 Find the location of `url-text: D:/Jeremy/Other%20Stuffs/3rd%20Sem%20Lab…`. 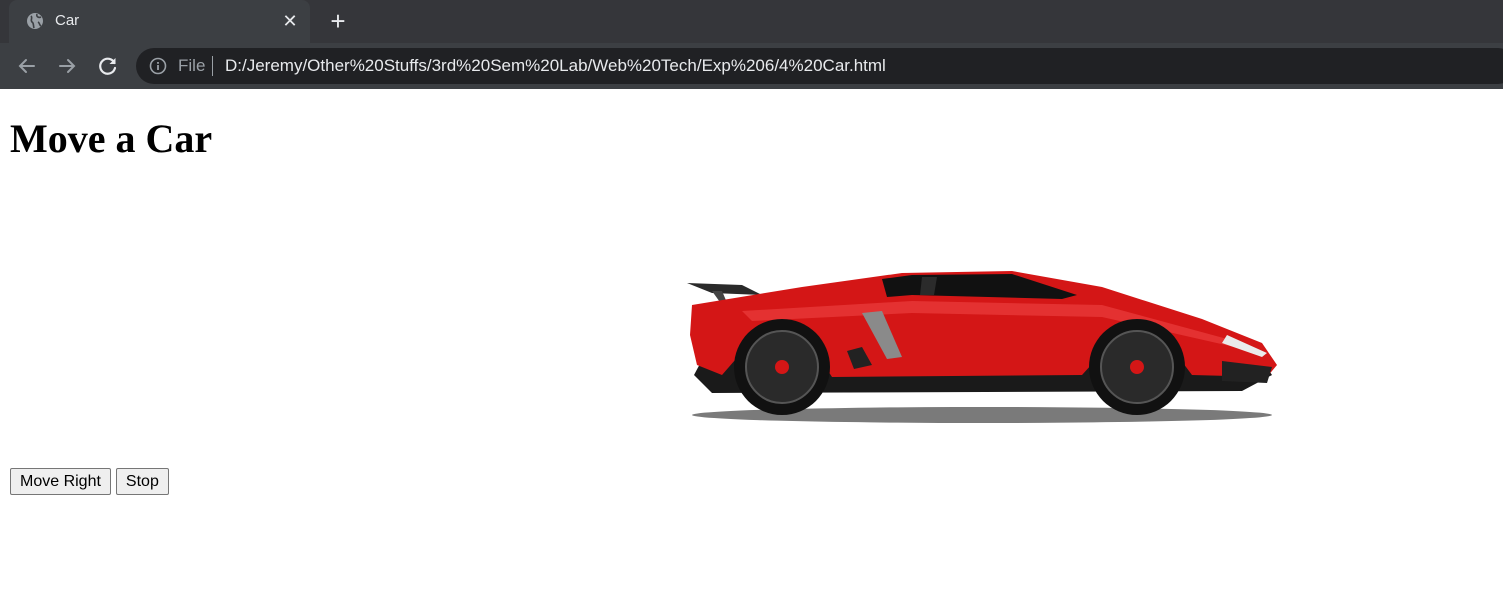

url-text: D:/Jeremy/Other%20Stuffs/3rd%20Sem%20Lab… is located at coordinates (555, 66).